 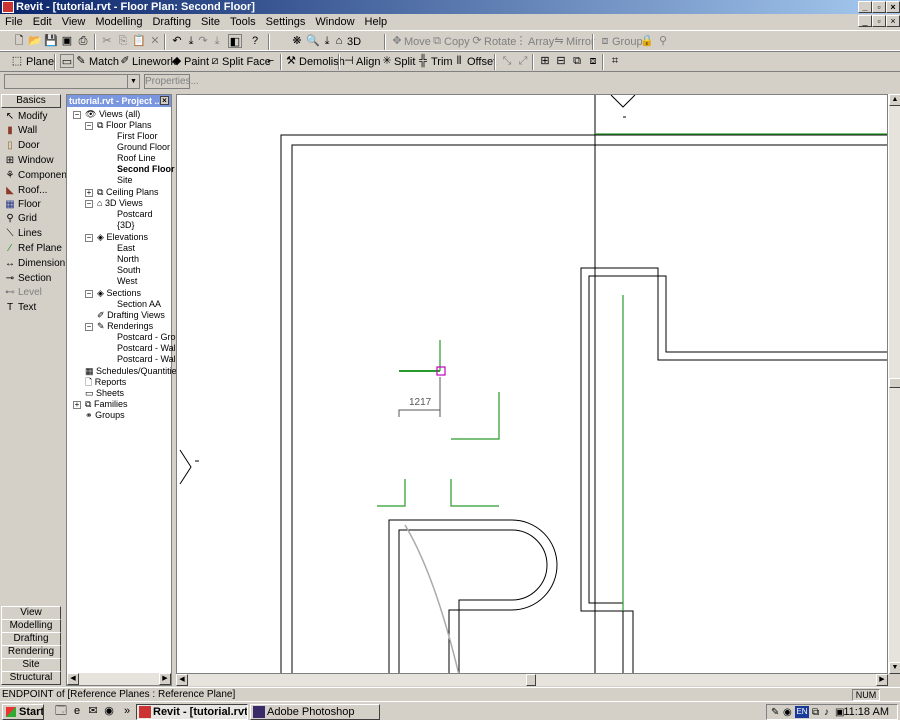 I want to click on menu-site: Site, so click(x=210, y=22).